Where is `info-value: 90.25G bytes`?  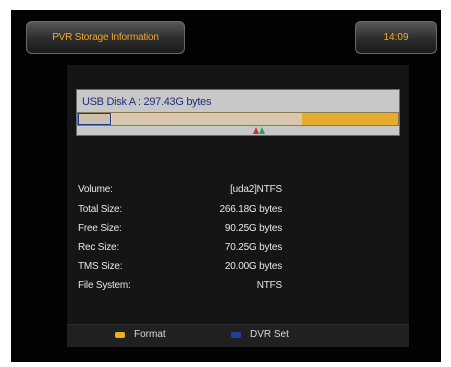
info-value: 90.25G bytes is located at coordinates (253, 228).